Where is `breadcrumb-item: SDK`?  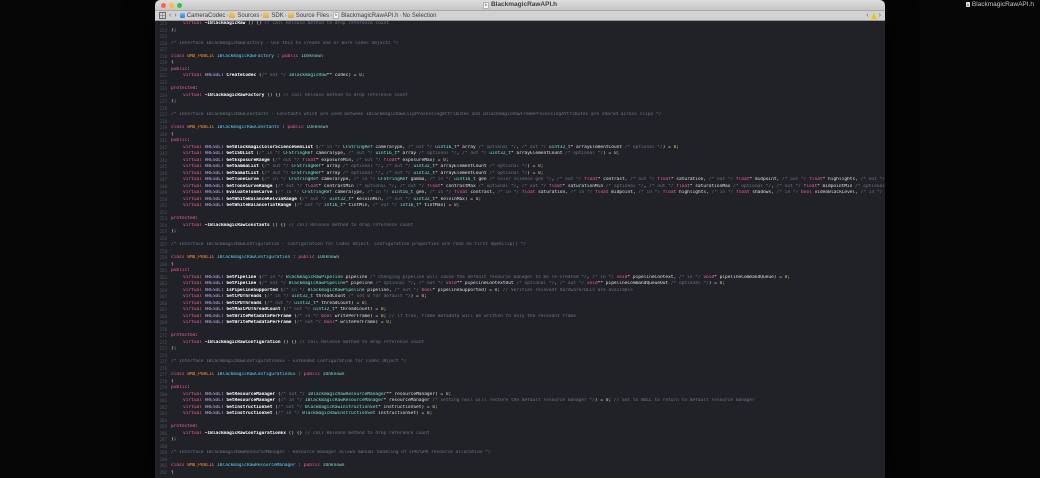 breadcrumb-item: SDK is located at coordinates (273, 15).